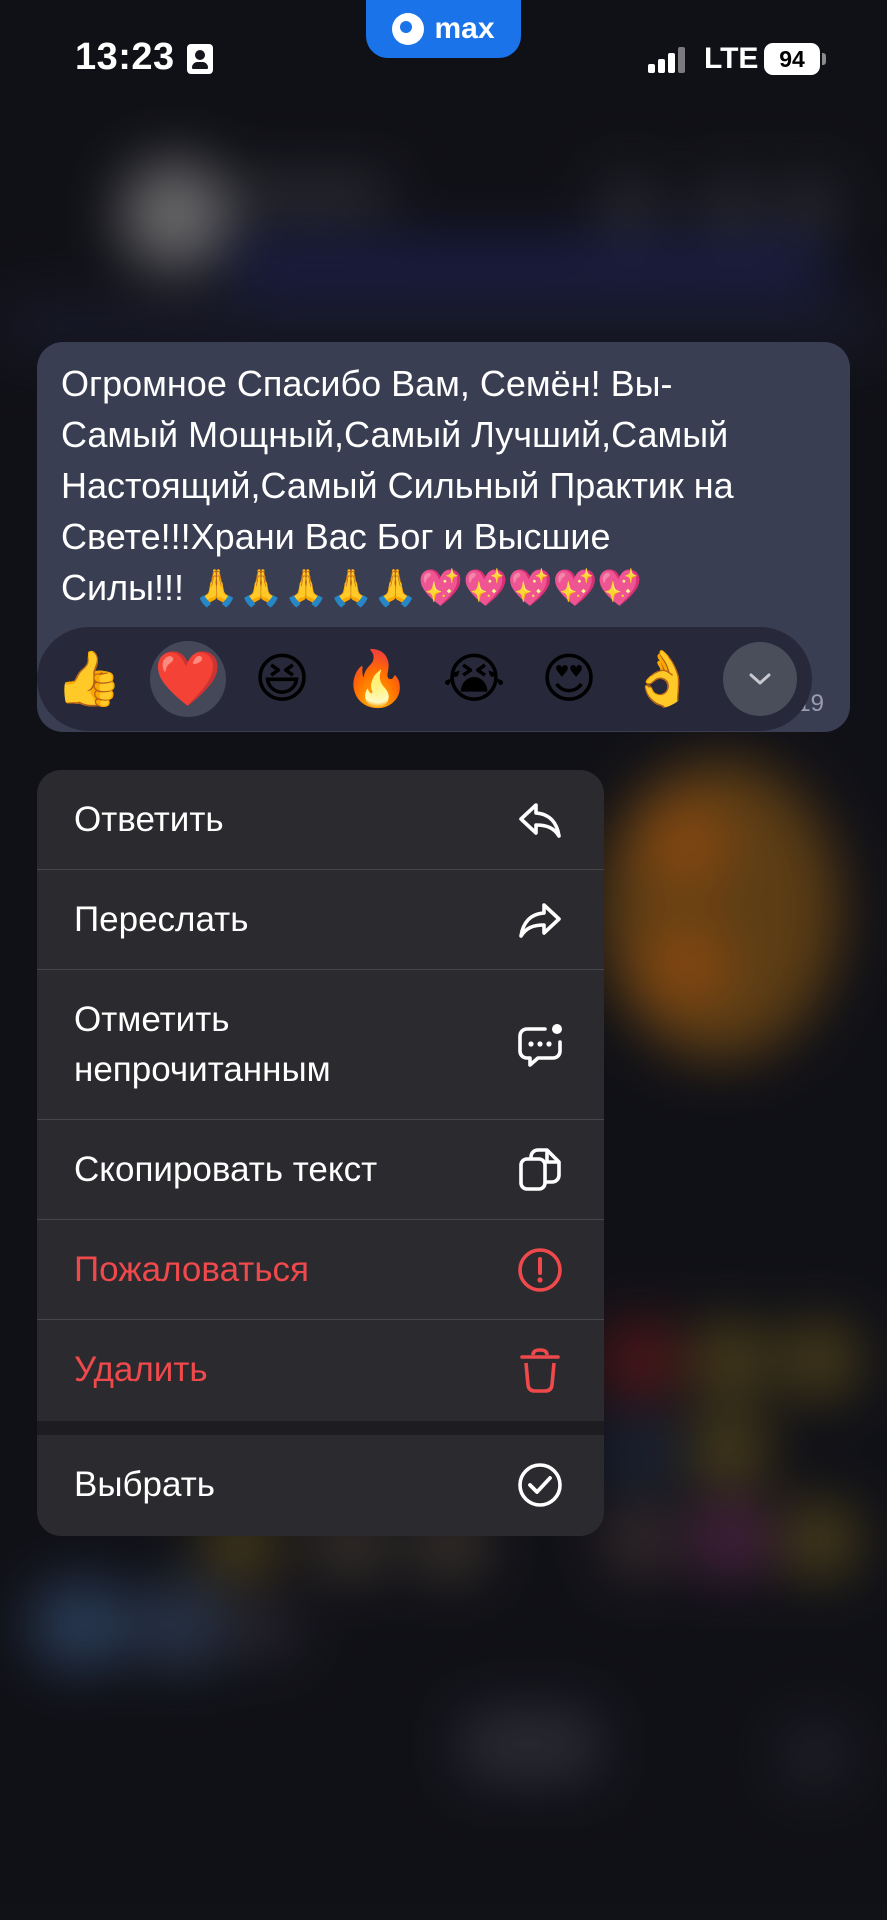  What do you see at coordinates (377, 679) in the screenshot?
I see `reaction-fire: 🔥` at bounding box center [377, 679].